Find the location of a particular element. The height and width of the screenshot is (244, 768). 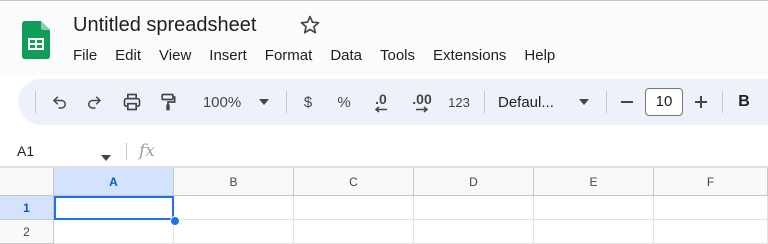

document-title: Untitled spreadsheet is located at coordinates (164, 25).